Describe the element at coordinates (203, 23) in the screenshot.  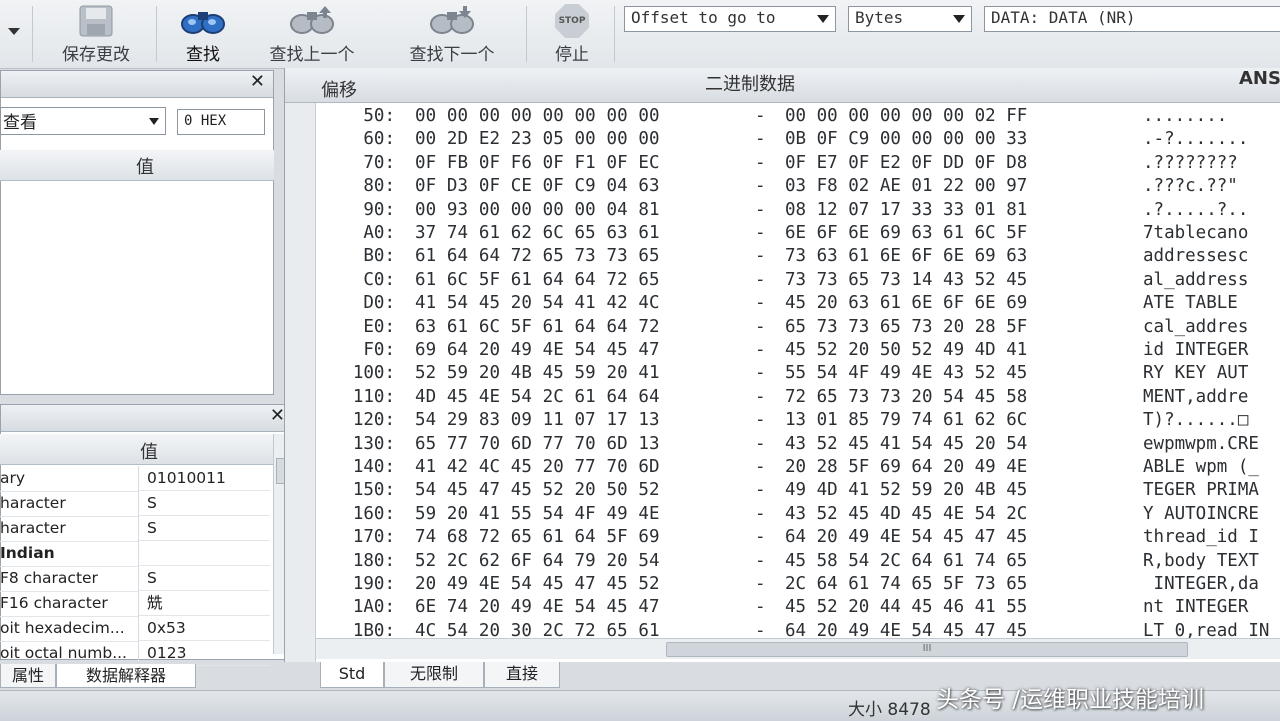
I see `binoculars-icon` at that location.